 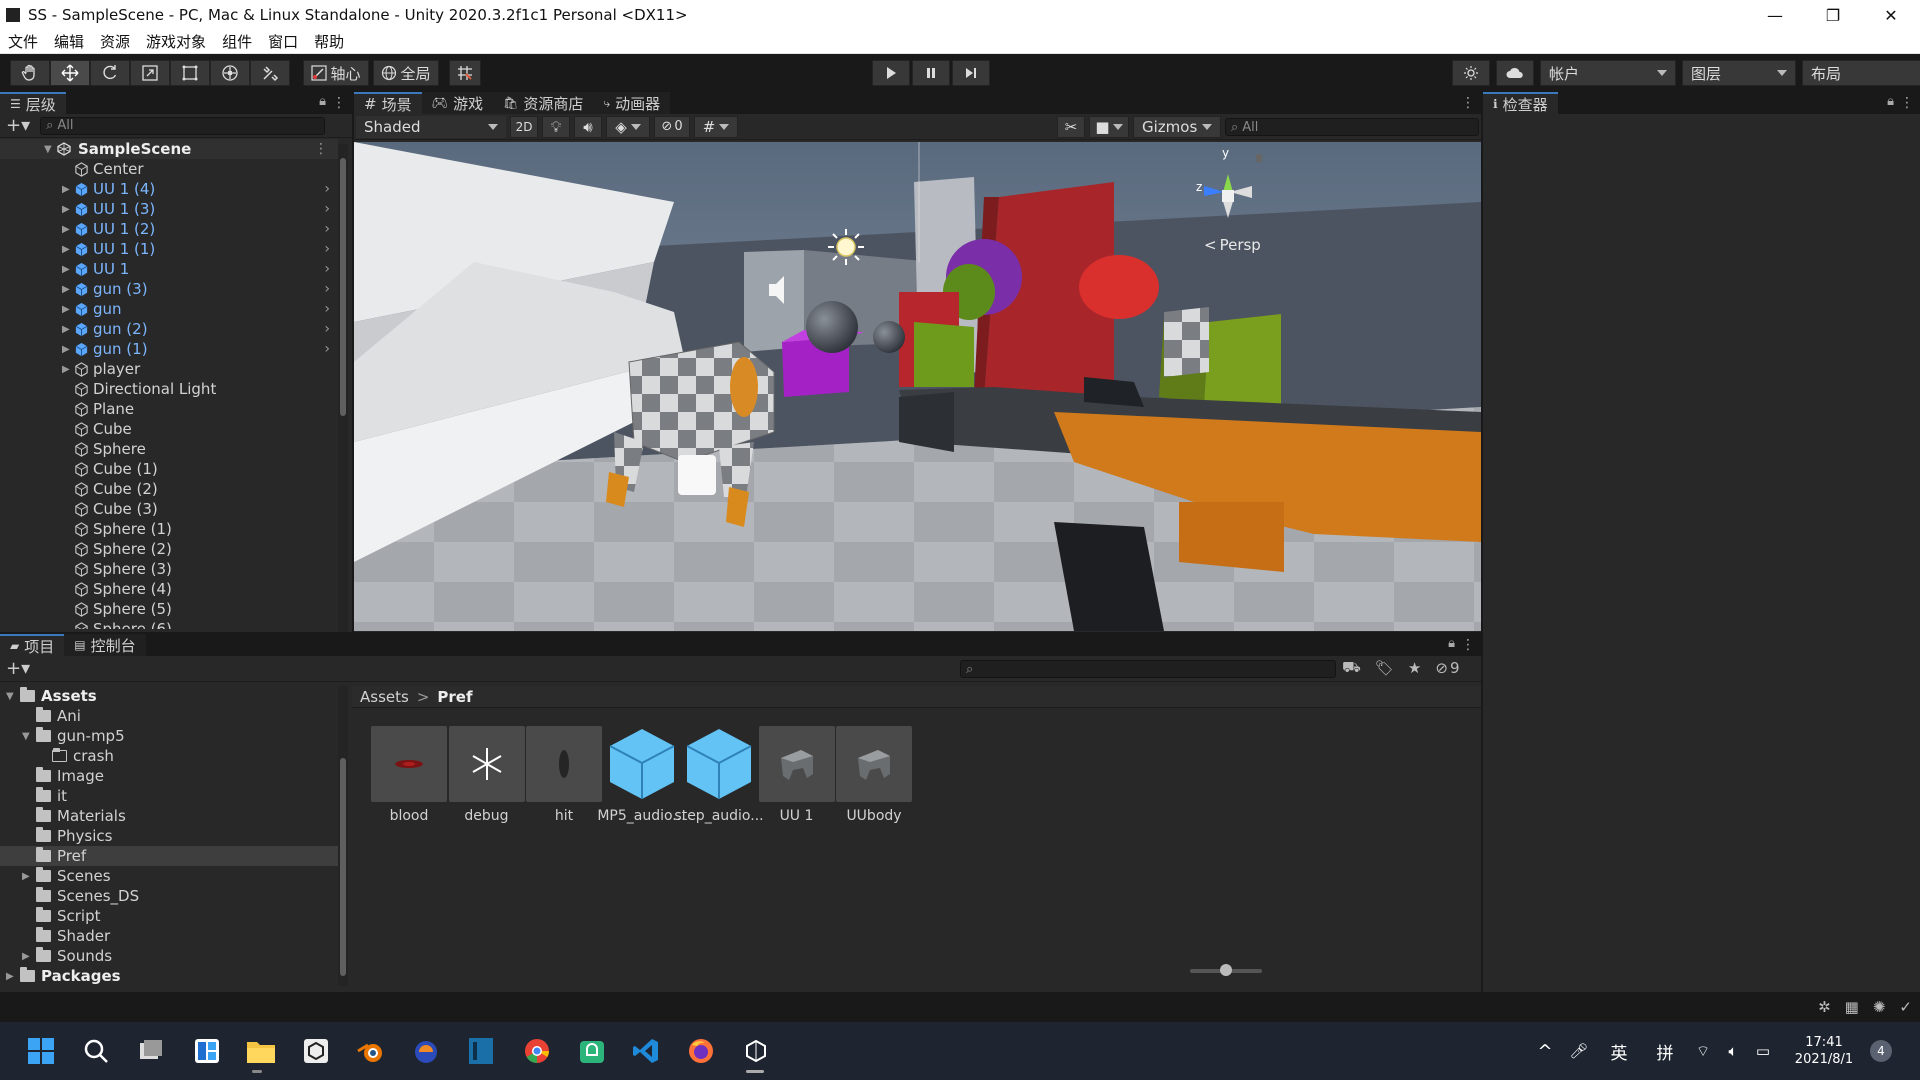 I want to click on hierarchy-row: Sphere (6), so click(x=169, y=624).